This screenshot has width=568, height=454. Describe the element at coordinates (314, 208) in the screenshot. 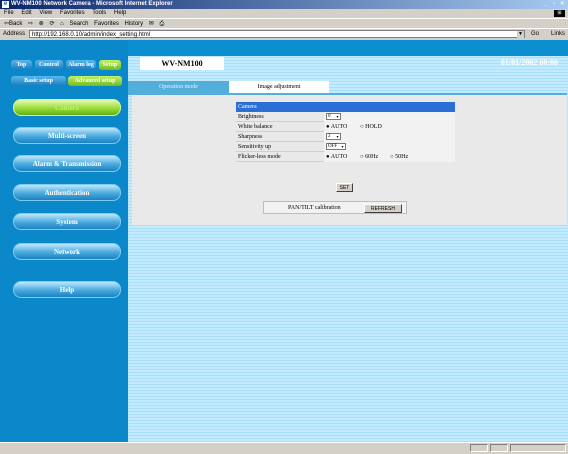

I see `pan-tilt-label: PAN/TILT calibration` at that location.